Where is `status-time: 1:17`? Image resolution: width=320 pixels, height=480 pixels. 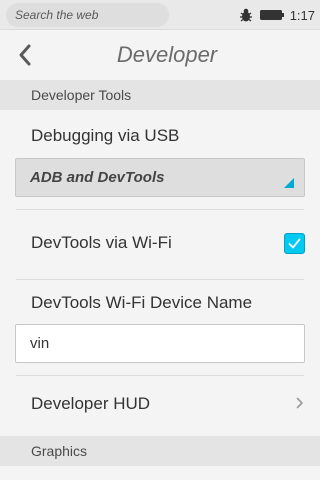 status-time: 1:17 is located at coordinates (302, 15).